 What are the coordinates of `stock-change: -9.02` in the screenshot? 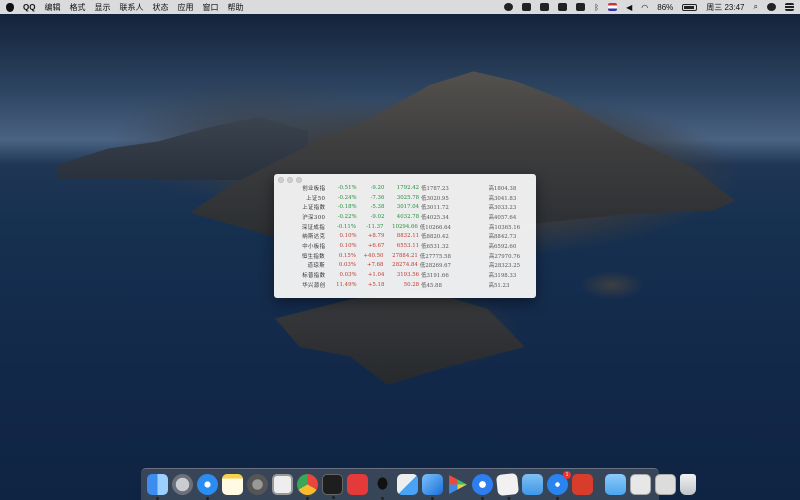 It's located at (377, 216).